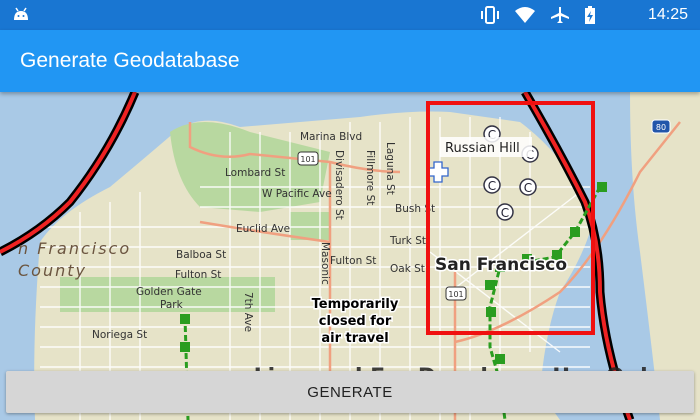 Image resolution: width=700 pixels, height=420 pixels. Describe the element at coordinates (482, 148) in the screenshot. I see `russian-hill-label: Russian Hill` at that location.